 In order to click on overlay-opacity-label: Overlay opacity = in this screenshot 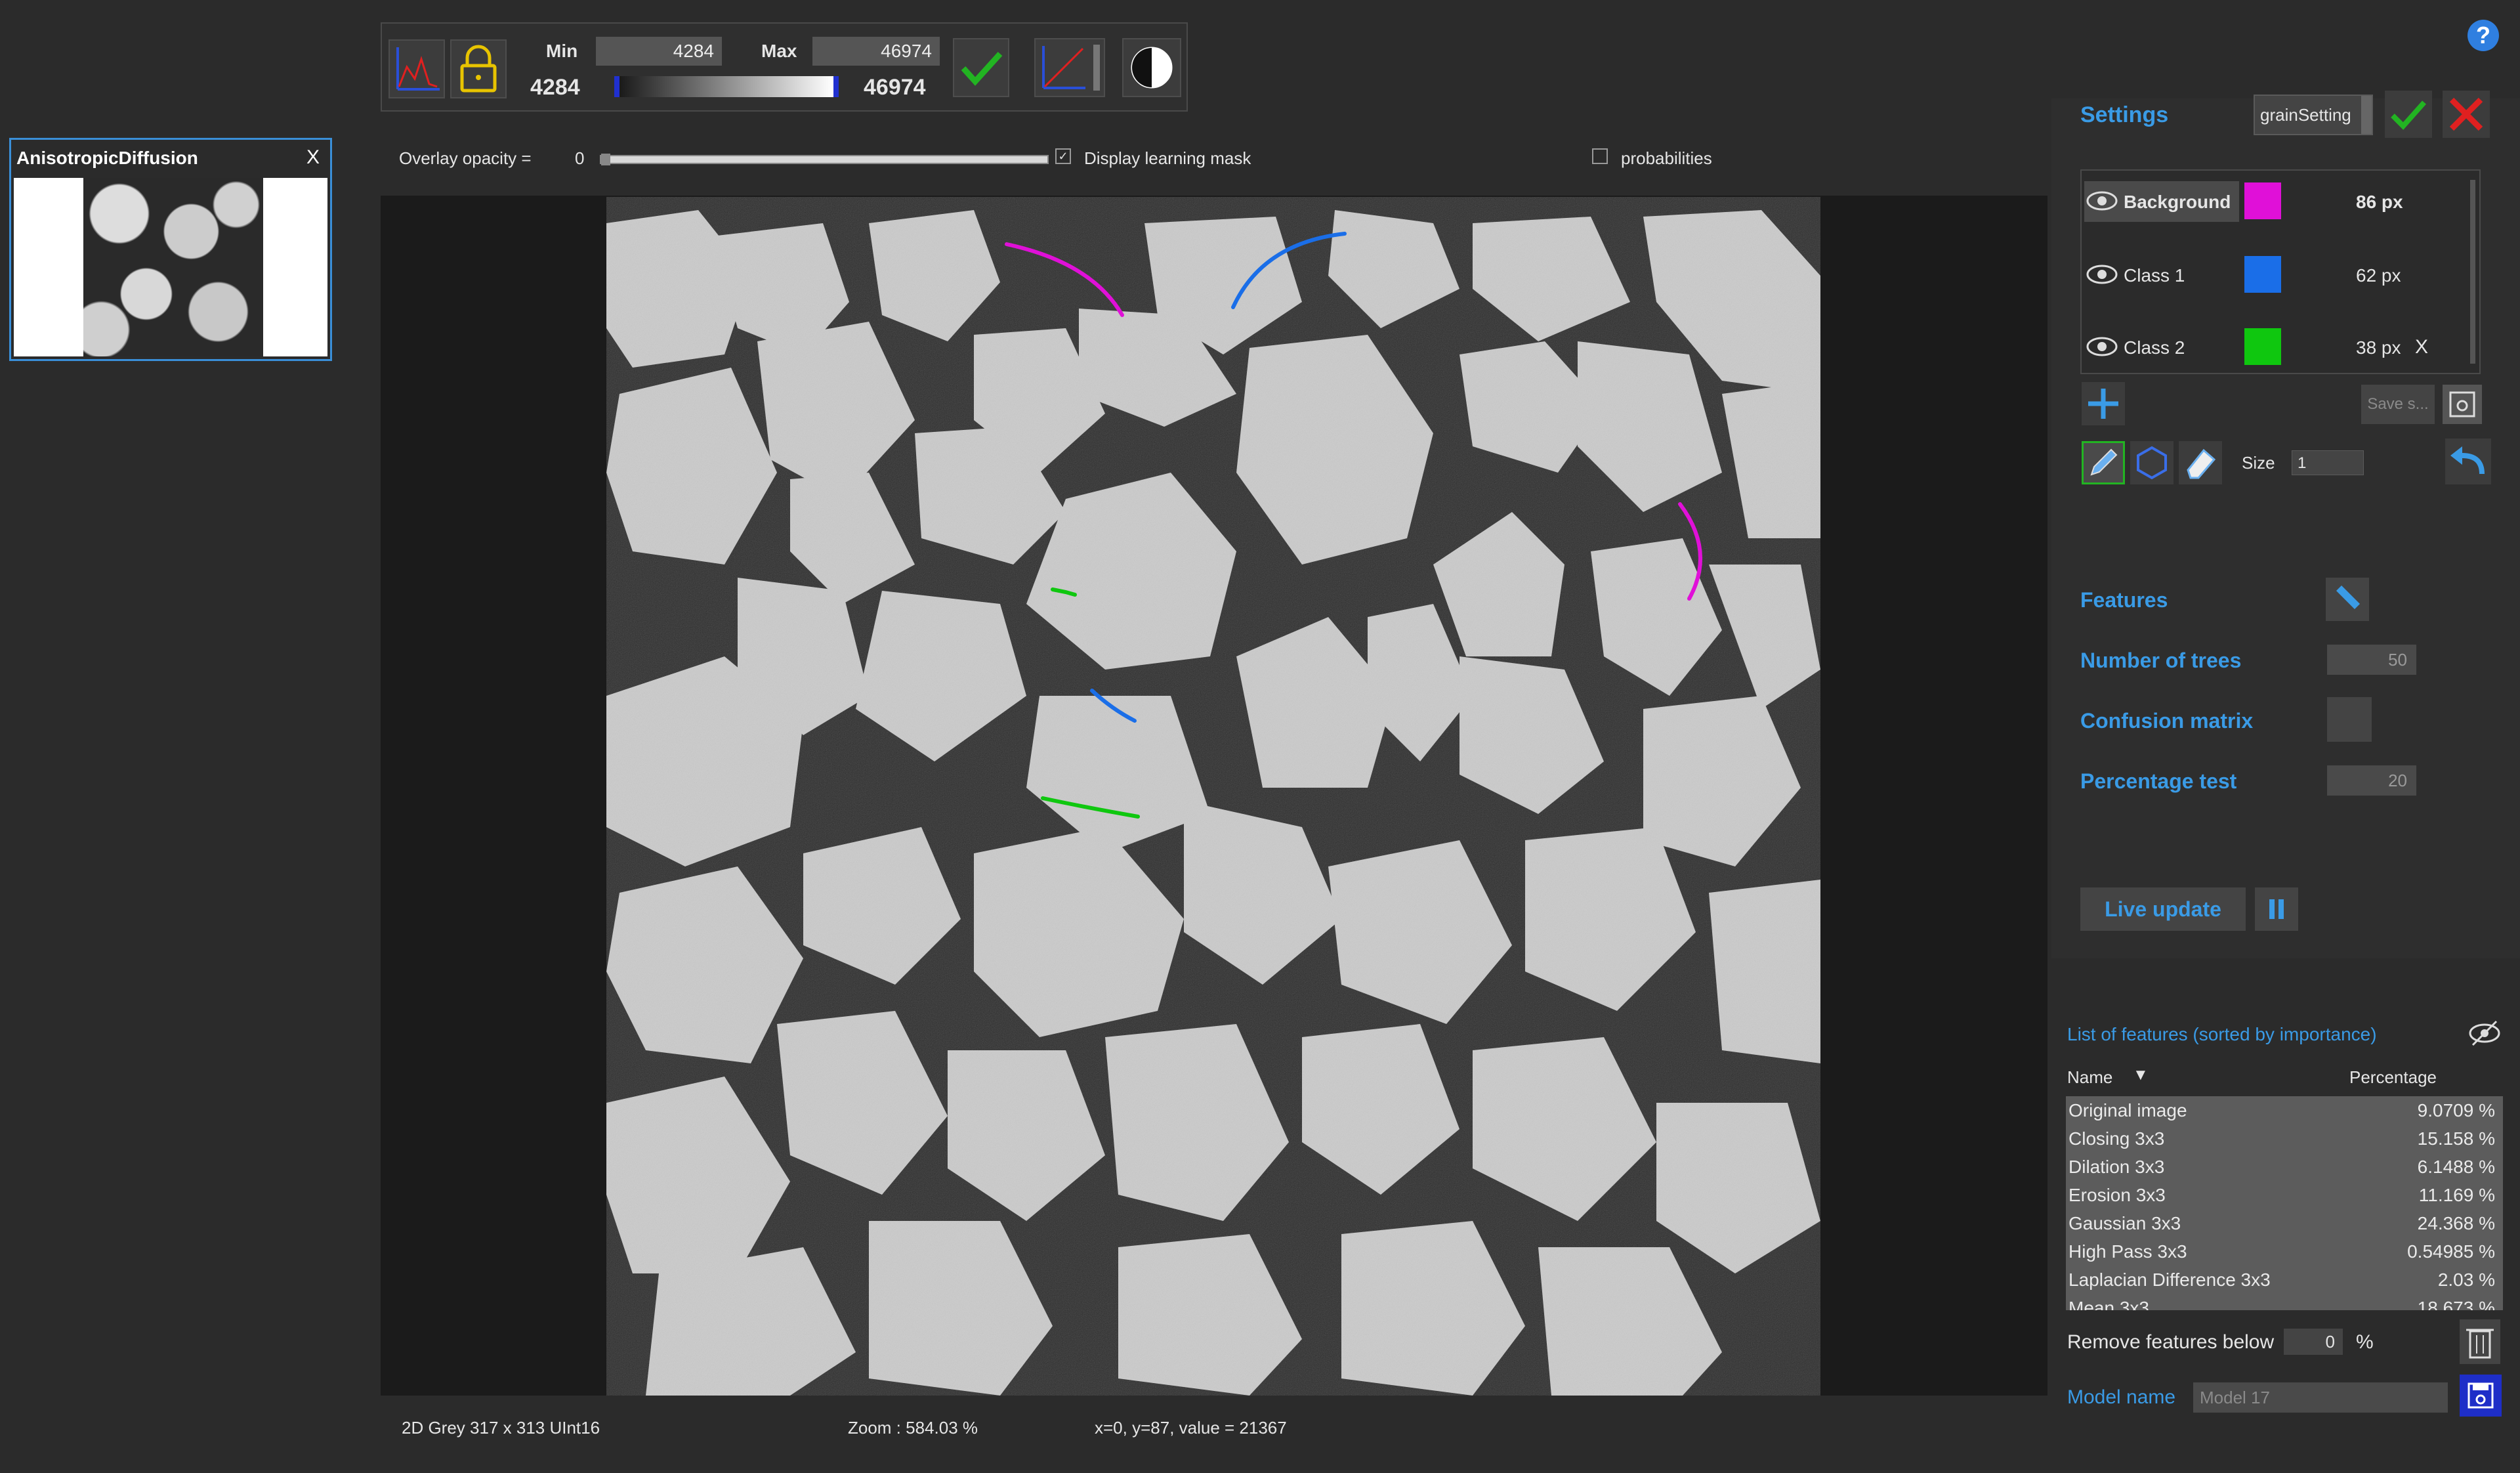, I will do `click(465, 158)`.